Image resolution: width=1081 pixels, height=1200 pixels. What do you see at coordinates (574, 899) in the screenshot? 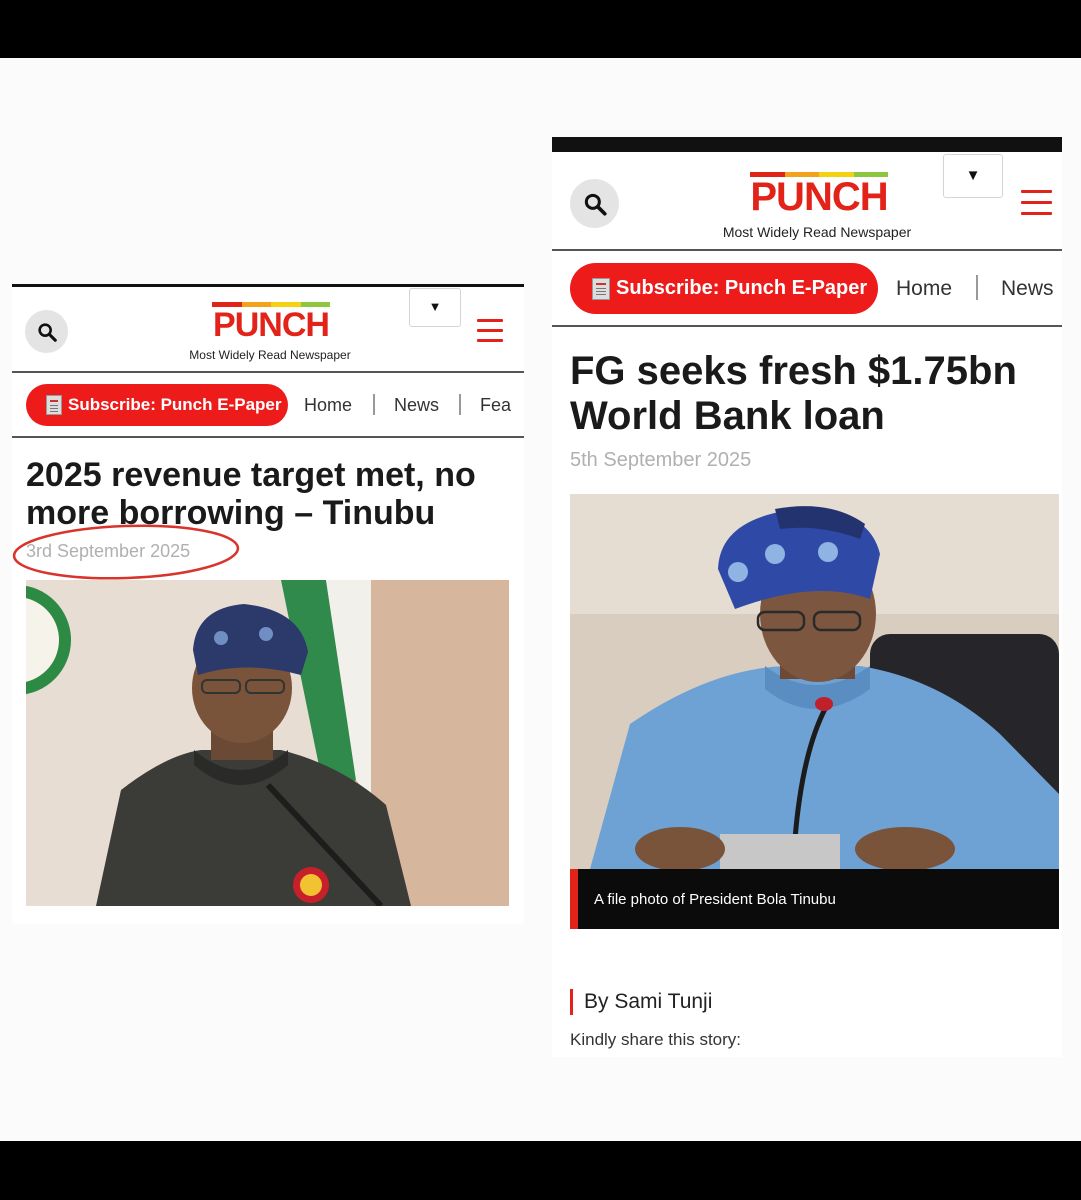
I see `caption-accent-bar` at bounding box center [574, 899].